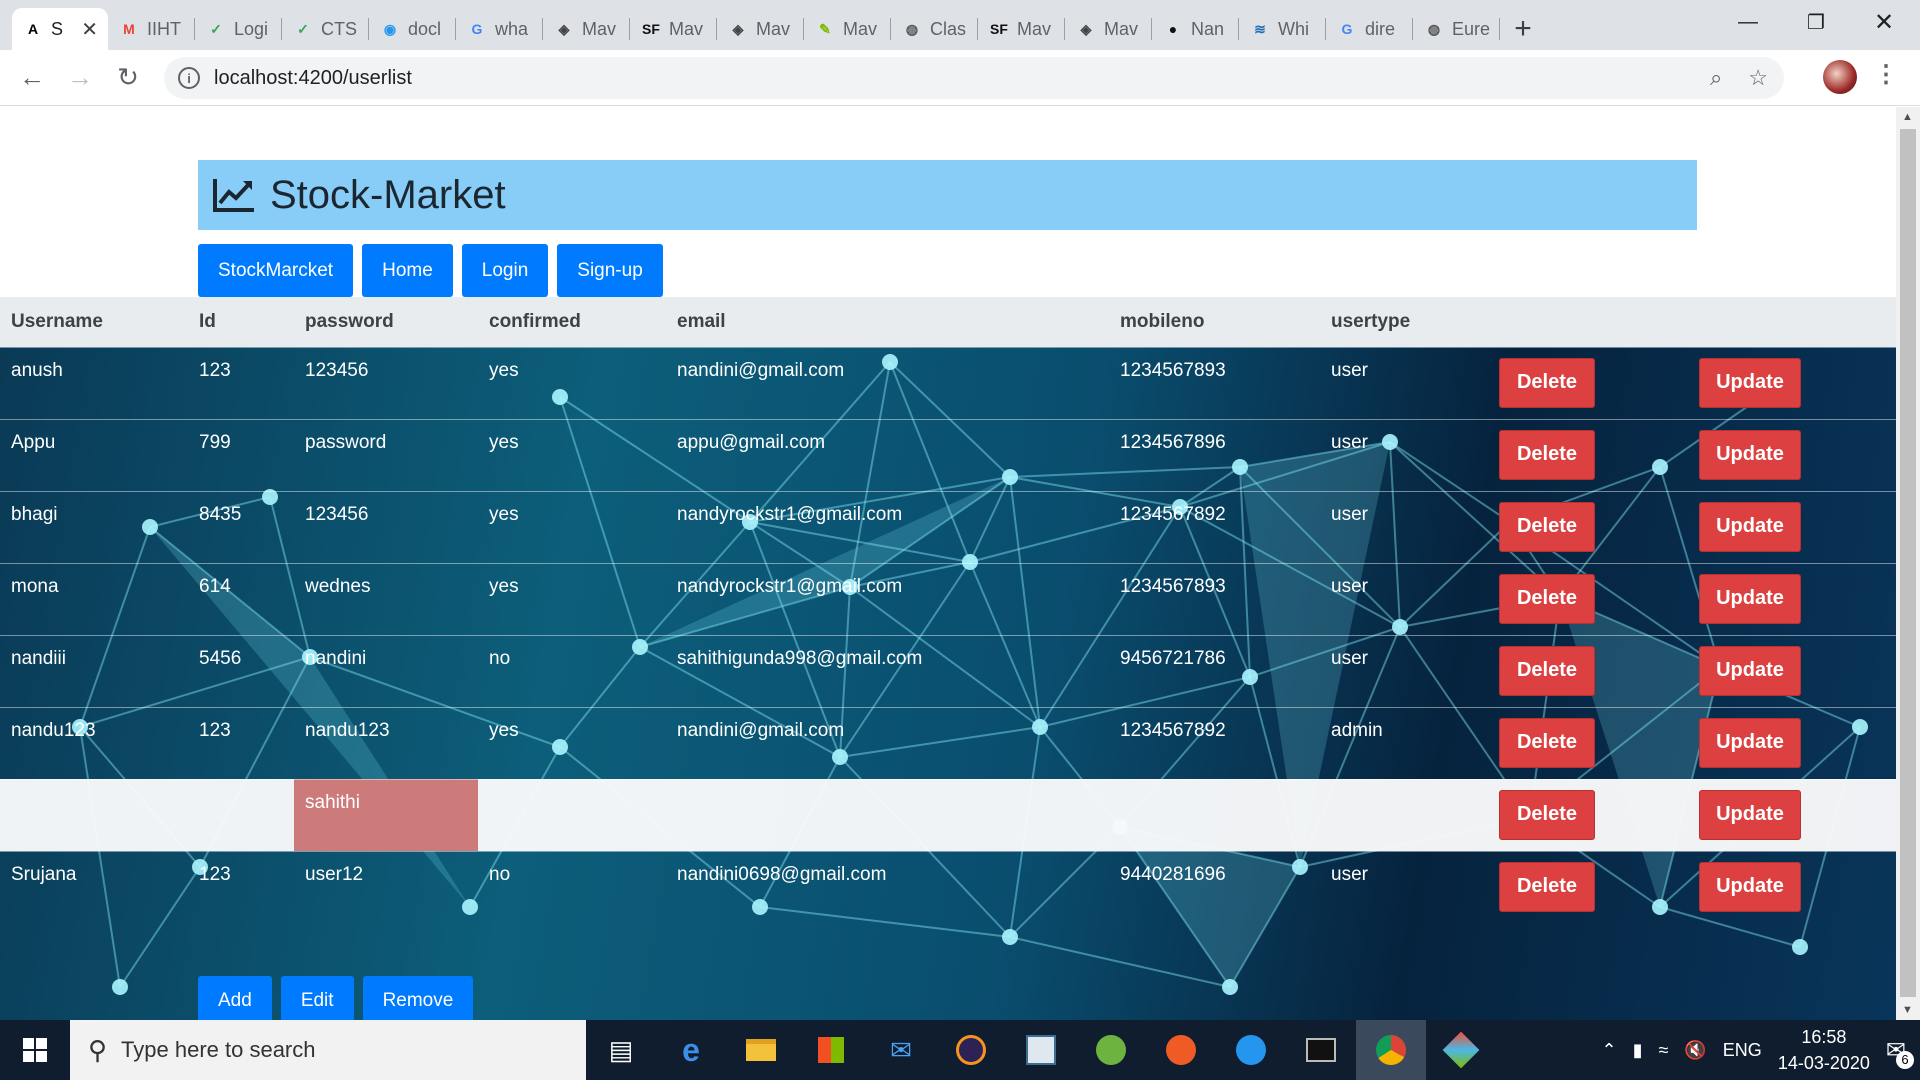 Image resolution: width=1920 pixels, height=1080 pixels. Describe the element at coordinates (1041, 1050) in the screenshot. I see `mysql-workbench-icon` at that location.